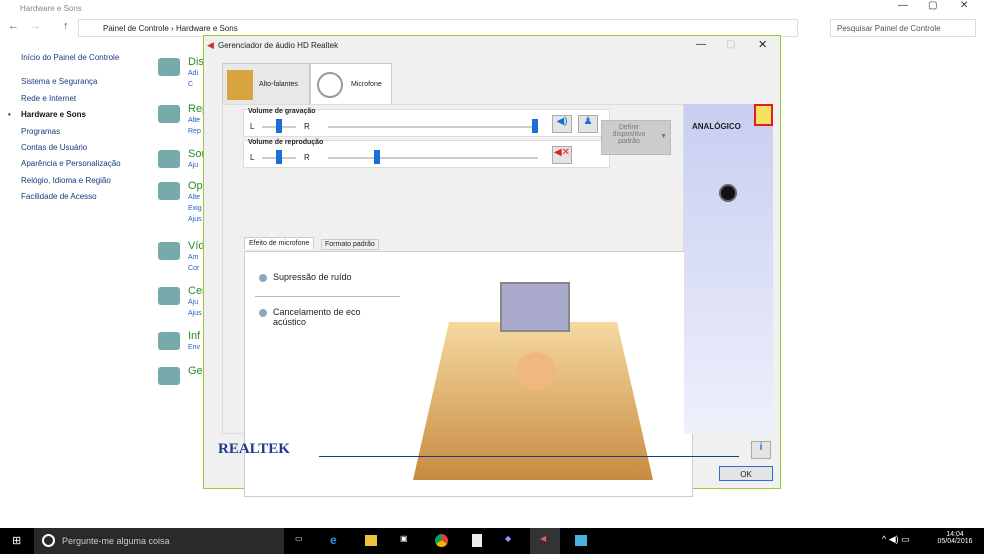 The image size is (984, 554). Describe the element at coordinates (196, 62) in the screenshot. I see `category-title: Dis` at that location.